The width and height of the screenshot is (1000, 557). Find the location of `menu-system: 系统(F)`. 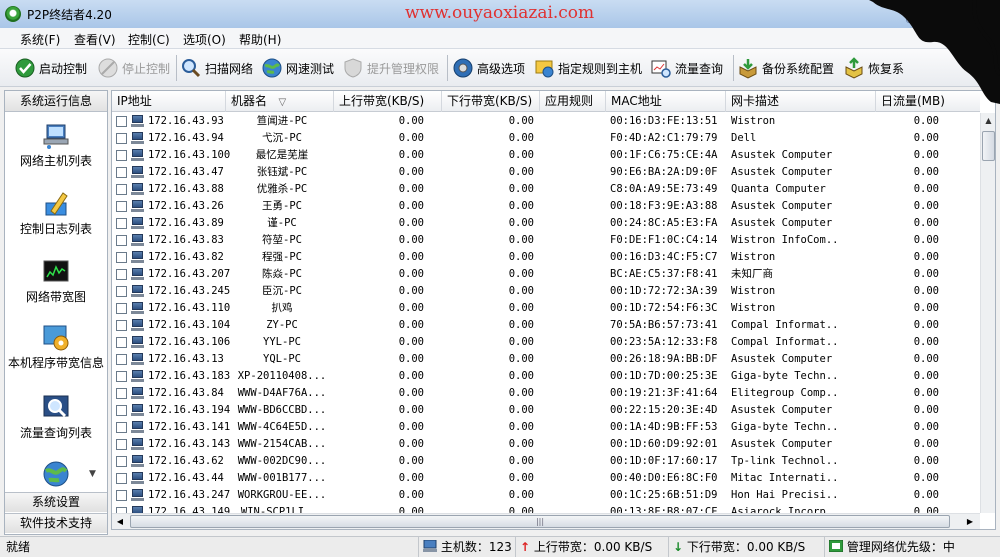

menu-system: 系统(F) is located at coordinates (40, 39).